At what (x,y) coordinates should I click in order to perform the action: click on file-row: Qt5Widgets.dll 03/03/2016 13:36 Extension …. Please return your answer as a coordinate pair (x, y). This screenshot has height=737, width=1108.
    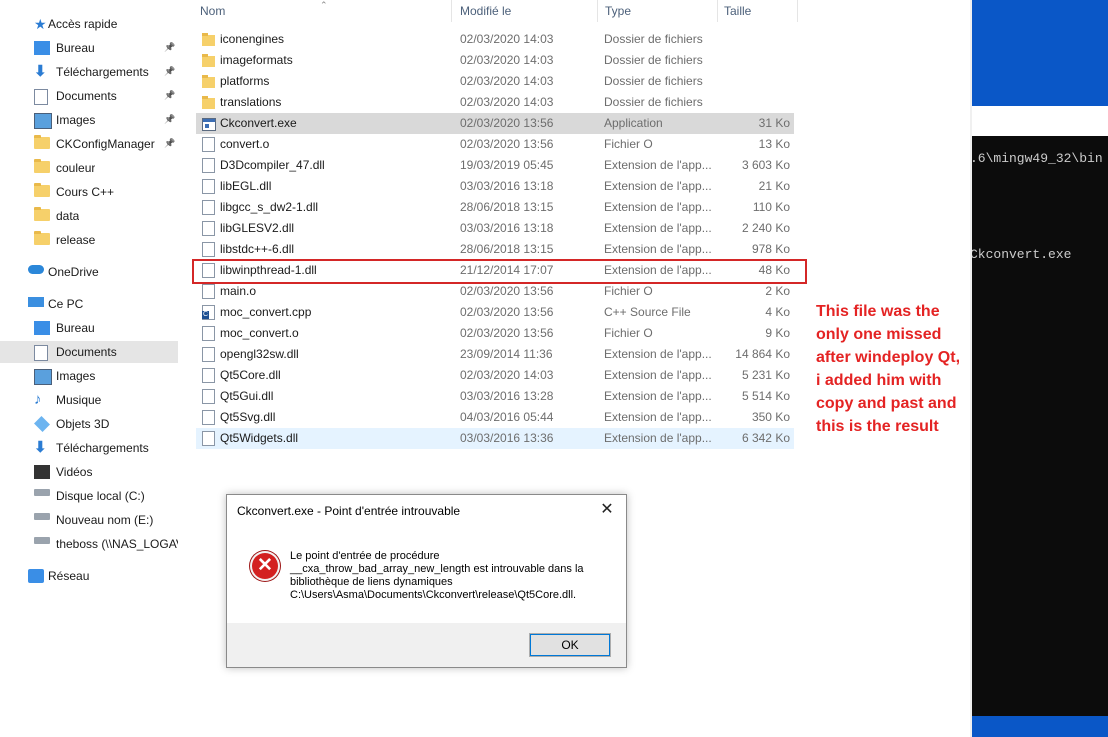
    Looking at the image, I should click on (495, 438).